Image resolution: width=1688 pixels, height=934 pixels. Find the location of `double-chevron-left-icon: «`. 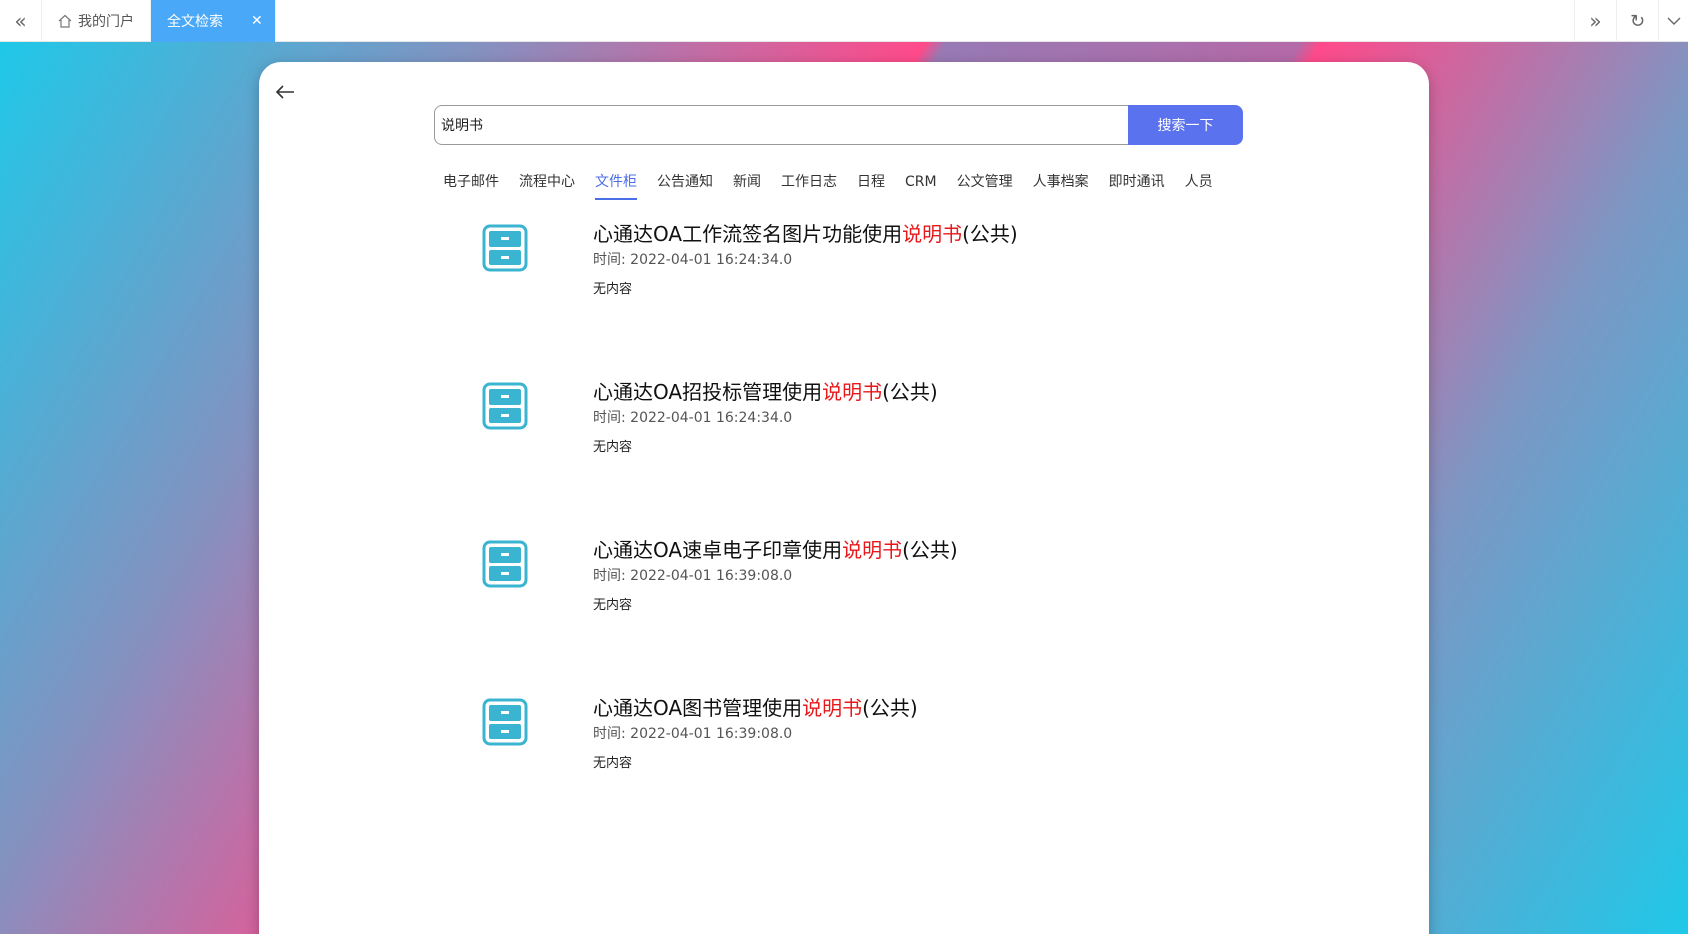

double-chevron-left-icon: « is located at coordinates (20, 21).